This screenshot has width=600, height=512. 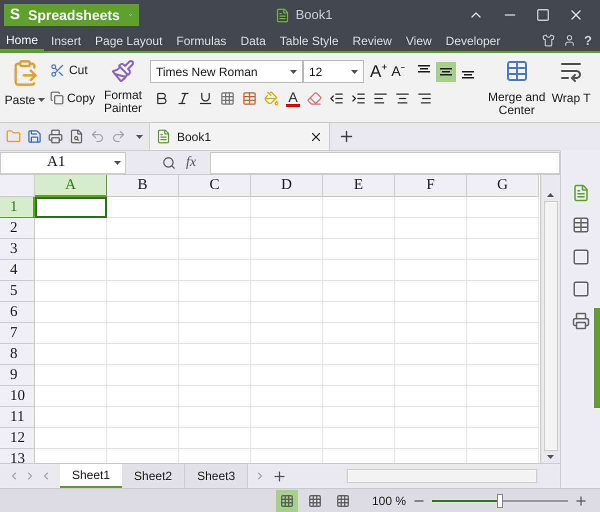 I want to click on align-center-icon, so click(x=402, y=98).